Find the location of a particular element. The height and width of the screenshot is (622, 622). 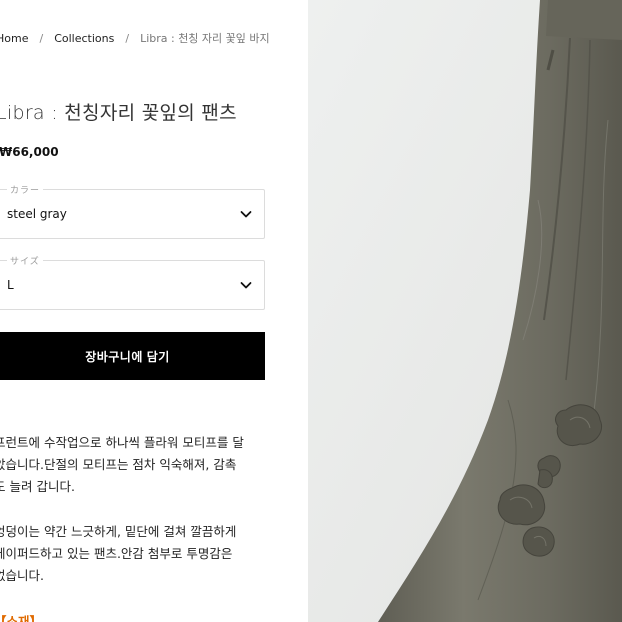

breadcrumb-current: Libra : 천칭 자리 꽃잎 바지 is located at coordinates (205, 38).